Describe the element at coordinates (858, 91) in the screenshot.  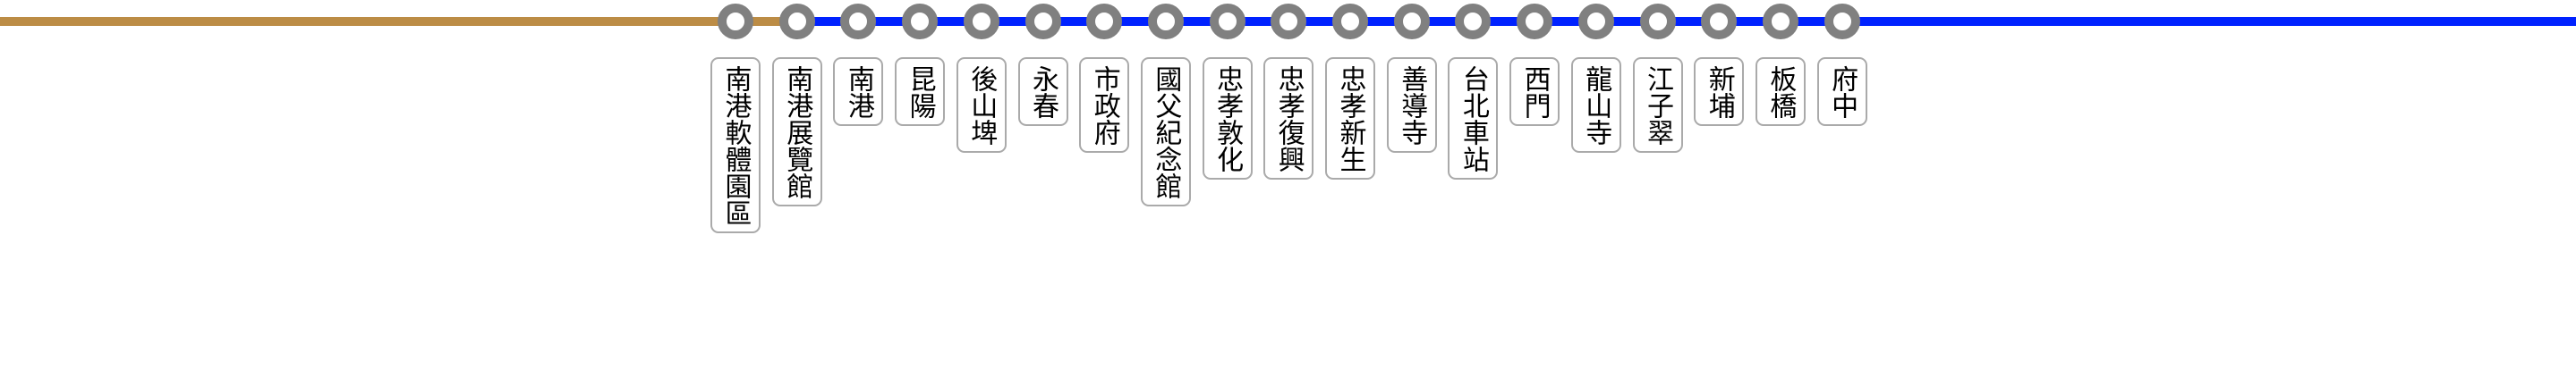
I see `station-label: 南港` at that location.